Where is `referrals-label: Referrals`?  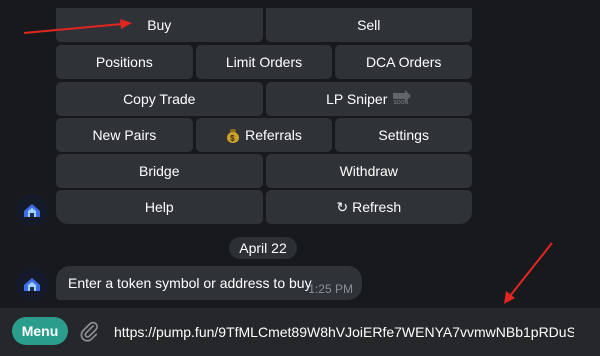
referrals-label: Referrals is located at coordinates (273, 135).